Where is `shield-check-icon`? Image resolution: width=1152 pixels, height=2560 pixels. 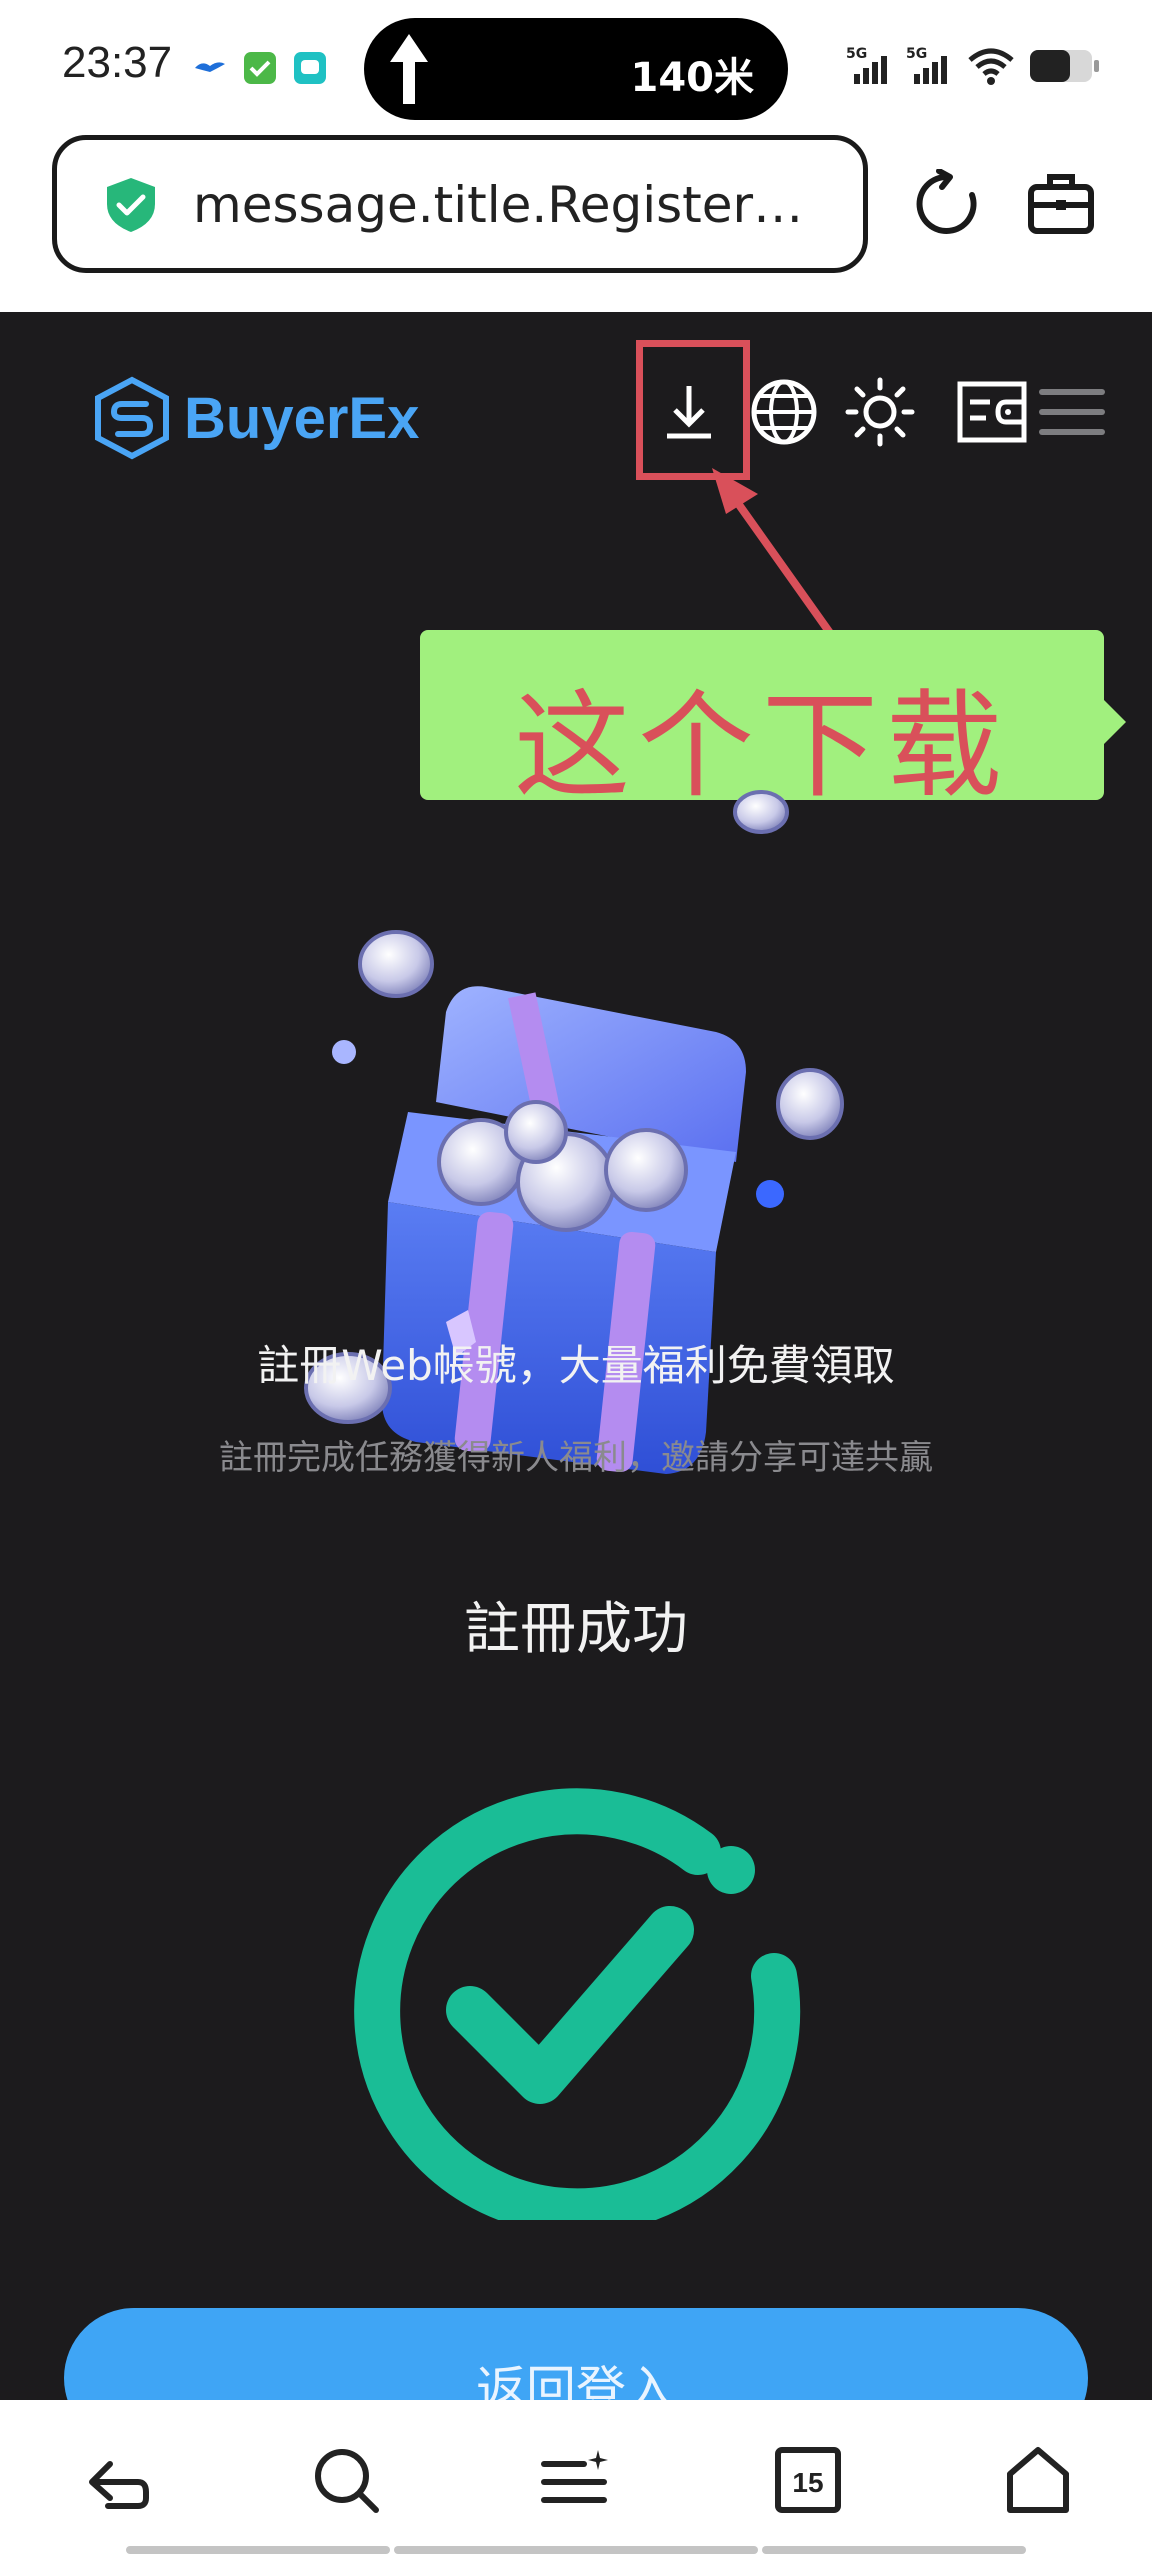
shield-check-icon is located at coordinates (131, 205).